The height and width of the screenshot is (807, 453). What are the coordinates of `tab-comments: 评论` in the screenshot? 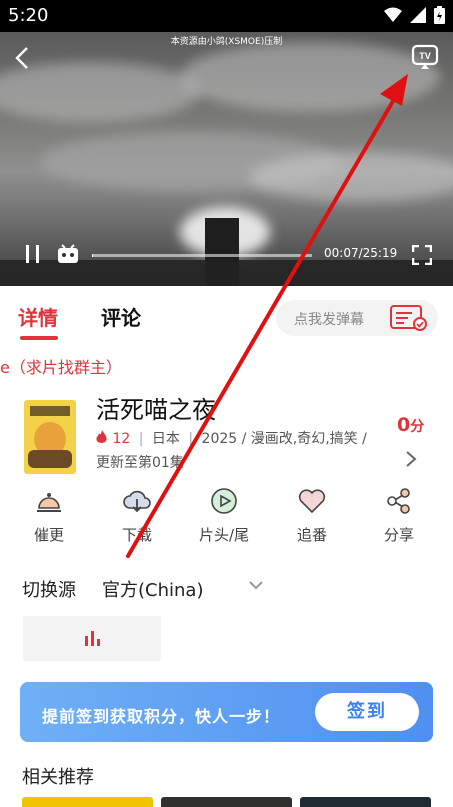 It's located at (121, 316).